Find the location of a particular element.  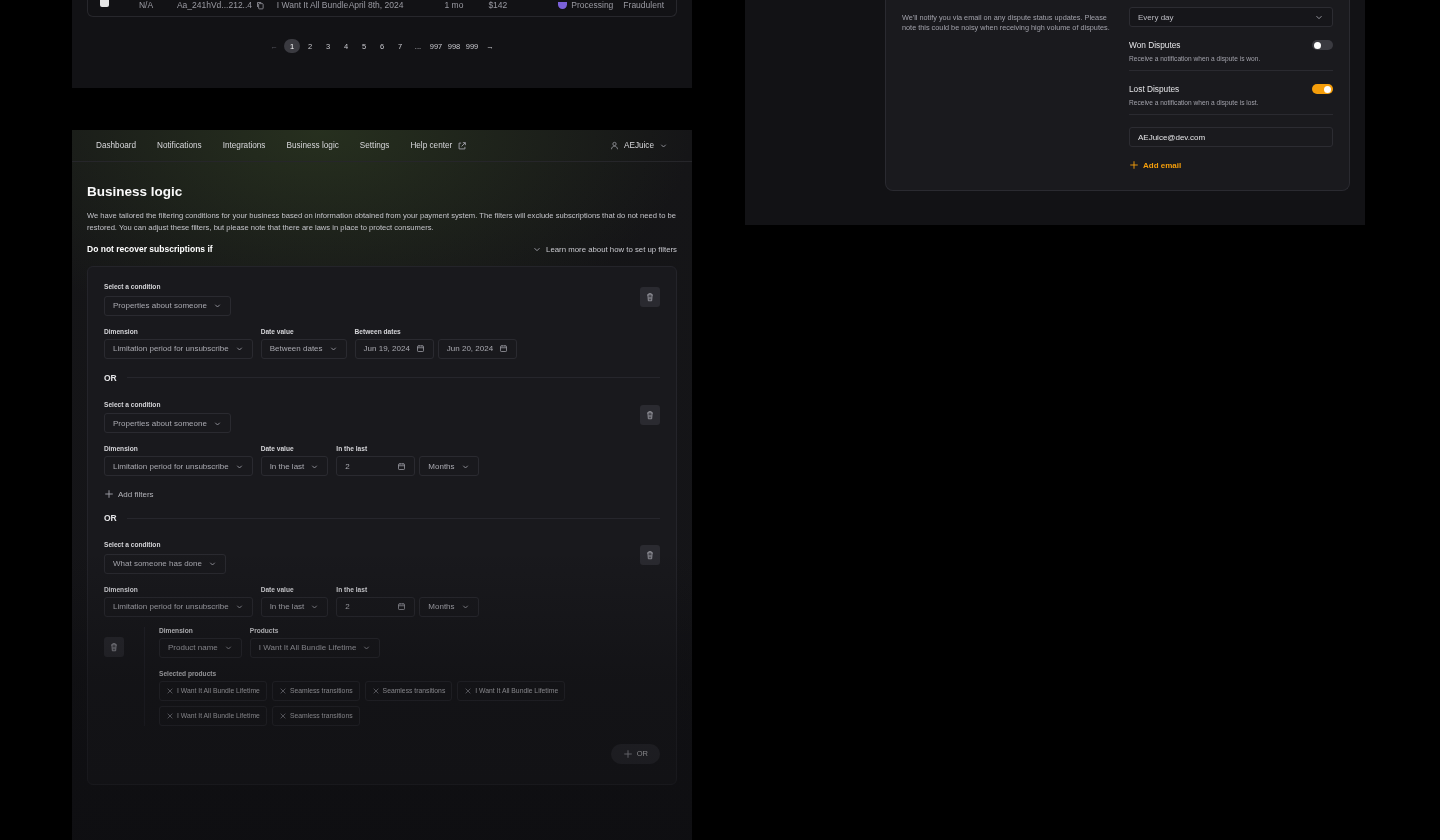

nav-link: Settings is located at coordinates (374, 145).